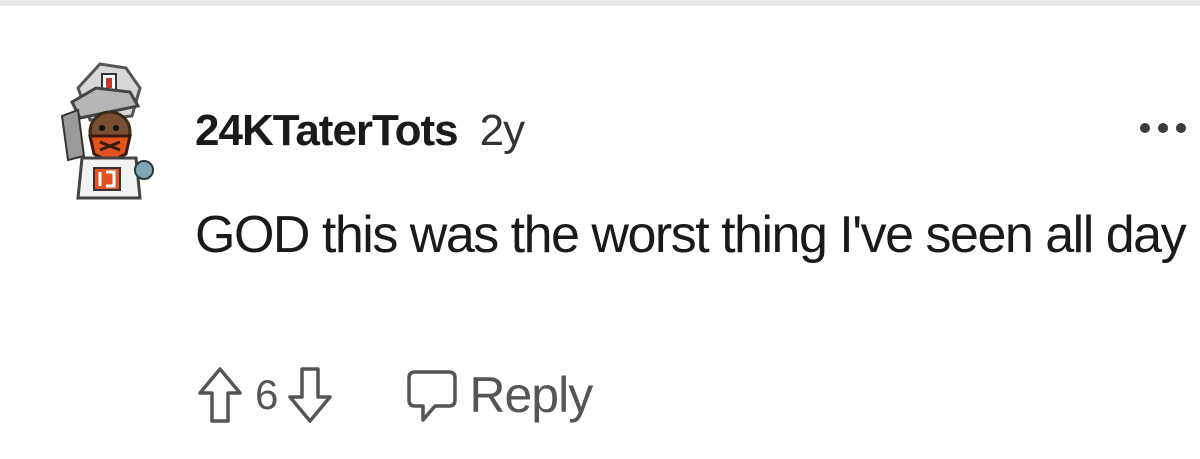  I want to click on avatar, so click(108, 133).